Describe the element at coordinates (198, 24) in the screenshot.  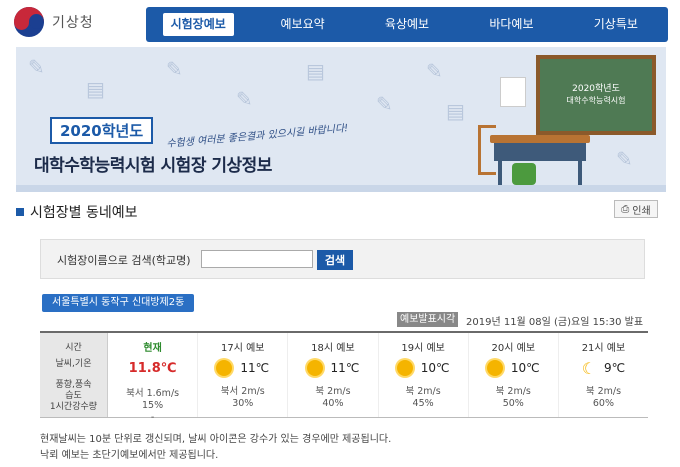
I see `nav-item-exam-forecast: 시험장예보` at that location.